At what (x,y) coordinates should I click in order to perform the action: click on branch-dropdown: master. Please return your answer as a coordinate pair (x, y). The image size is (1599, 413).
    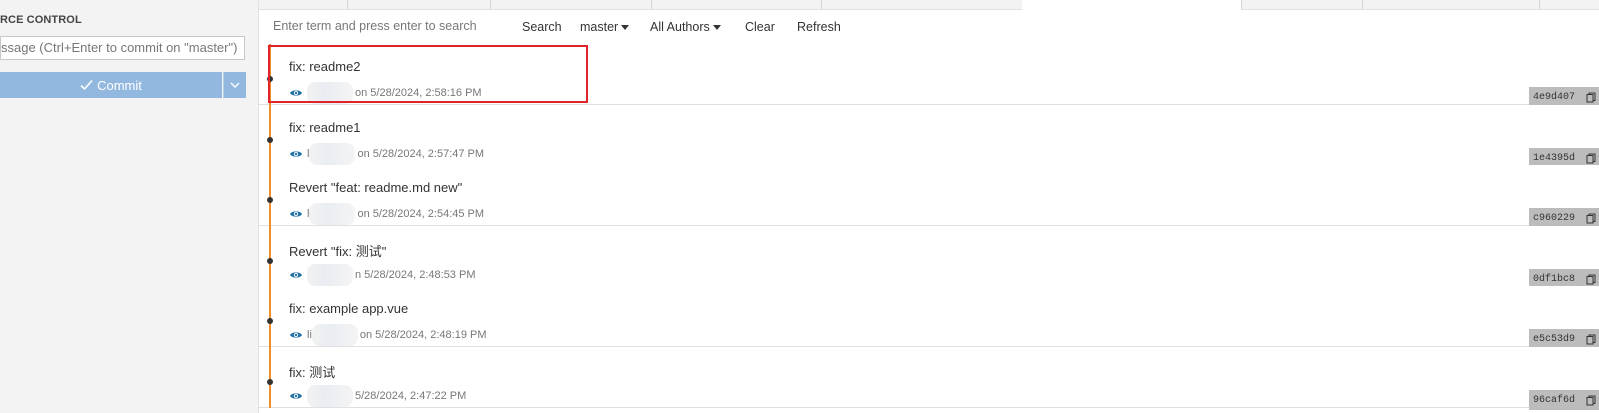
    Looking at the image, I should click on (605, 27).